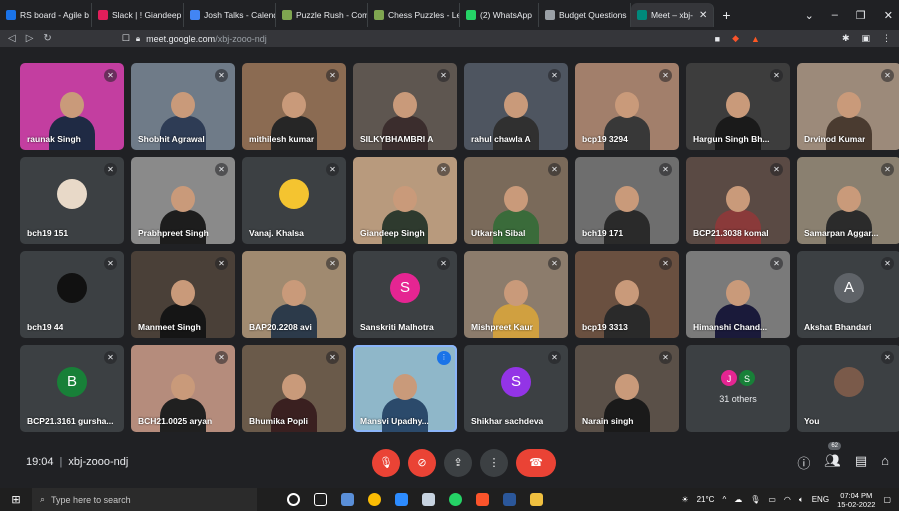  I want to click on browser-tab: RS board - Agile b, so click(46, 15).